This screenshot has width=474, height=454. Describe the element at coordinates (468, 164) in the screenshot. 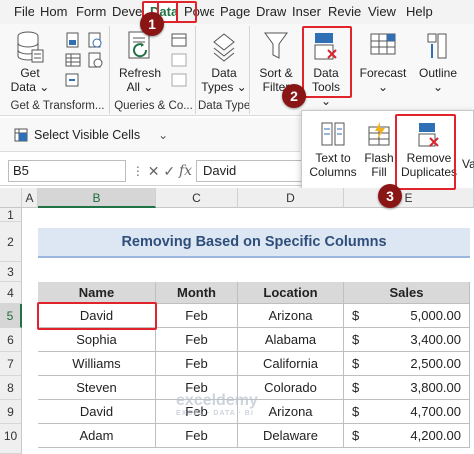

I see `data-validation-partial: Vali` at that location.